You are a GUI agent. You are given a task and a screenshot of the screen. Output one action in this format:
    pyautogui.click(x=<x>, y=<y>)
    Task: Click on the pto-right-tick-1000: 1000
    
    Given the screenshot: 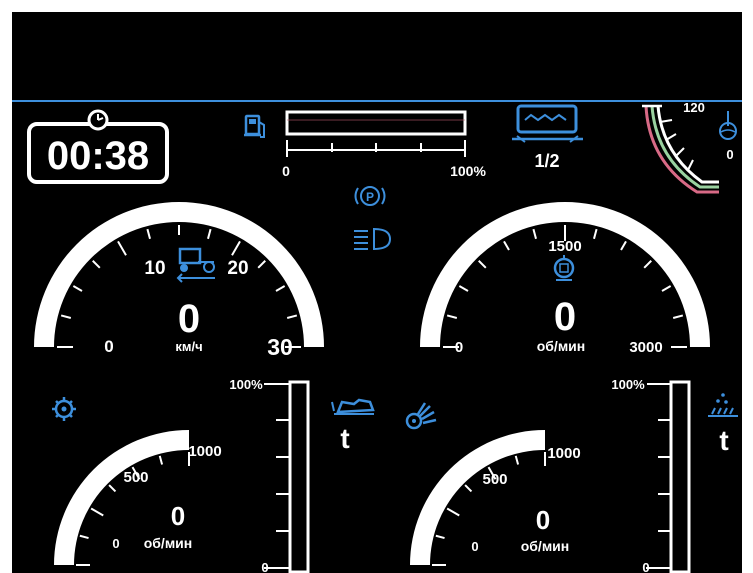 What is the action you would take?
    pyautogui.click(x=563, y=453)
    